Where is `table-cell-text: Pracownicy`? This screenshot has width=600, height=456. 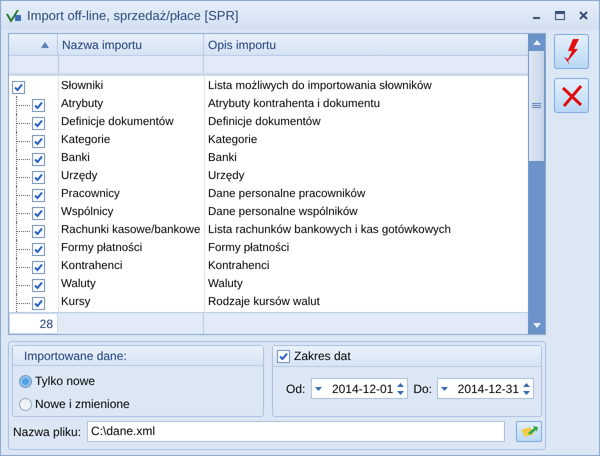
table-cell-text: Pracownicy is located at coordinates (90, 194).